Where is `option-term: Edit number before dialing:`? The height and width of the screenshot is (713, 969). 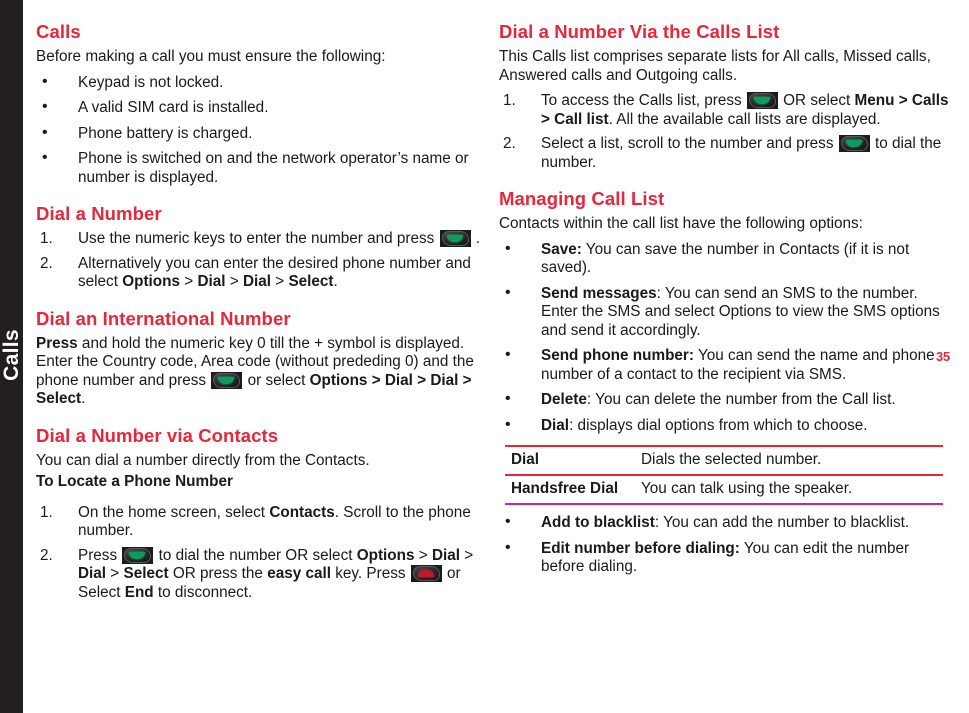
option-term: Edit number before dialing: is located at coordinates (640, 548).